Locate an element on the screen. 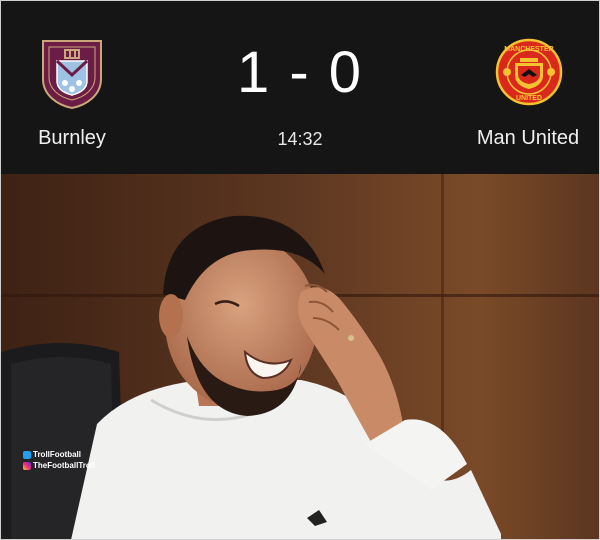 The image size is (600, 540). match-score: 1 - 0 is located at coordinates (300, 72).